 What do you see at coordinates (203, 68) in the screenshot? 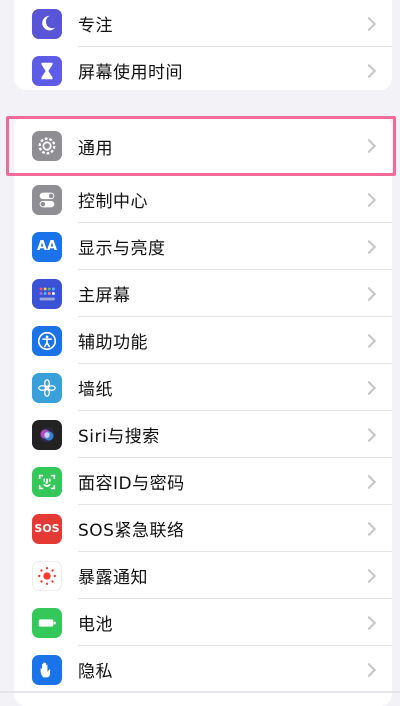
I see `settings-row-screen-time: 屏幕使用时间` at bounding box center [203, 68].